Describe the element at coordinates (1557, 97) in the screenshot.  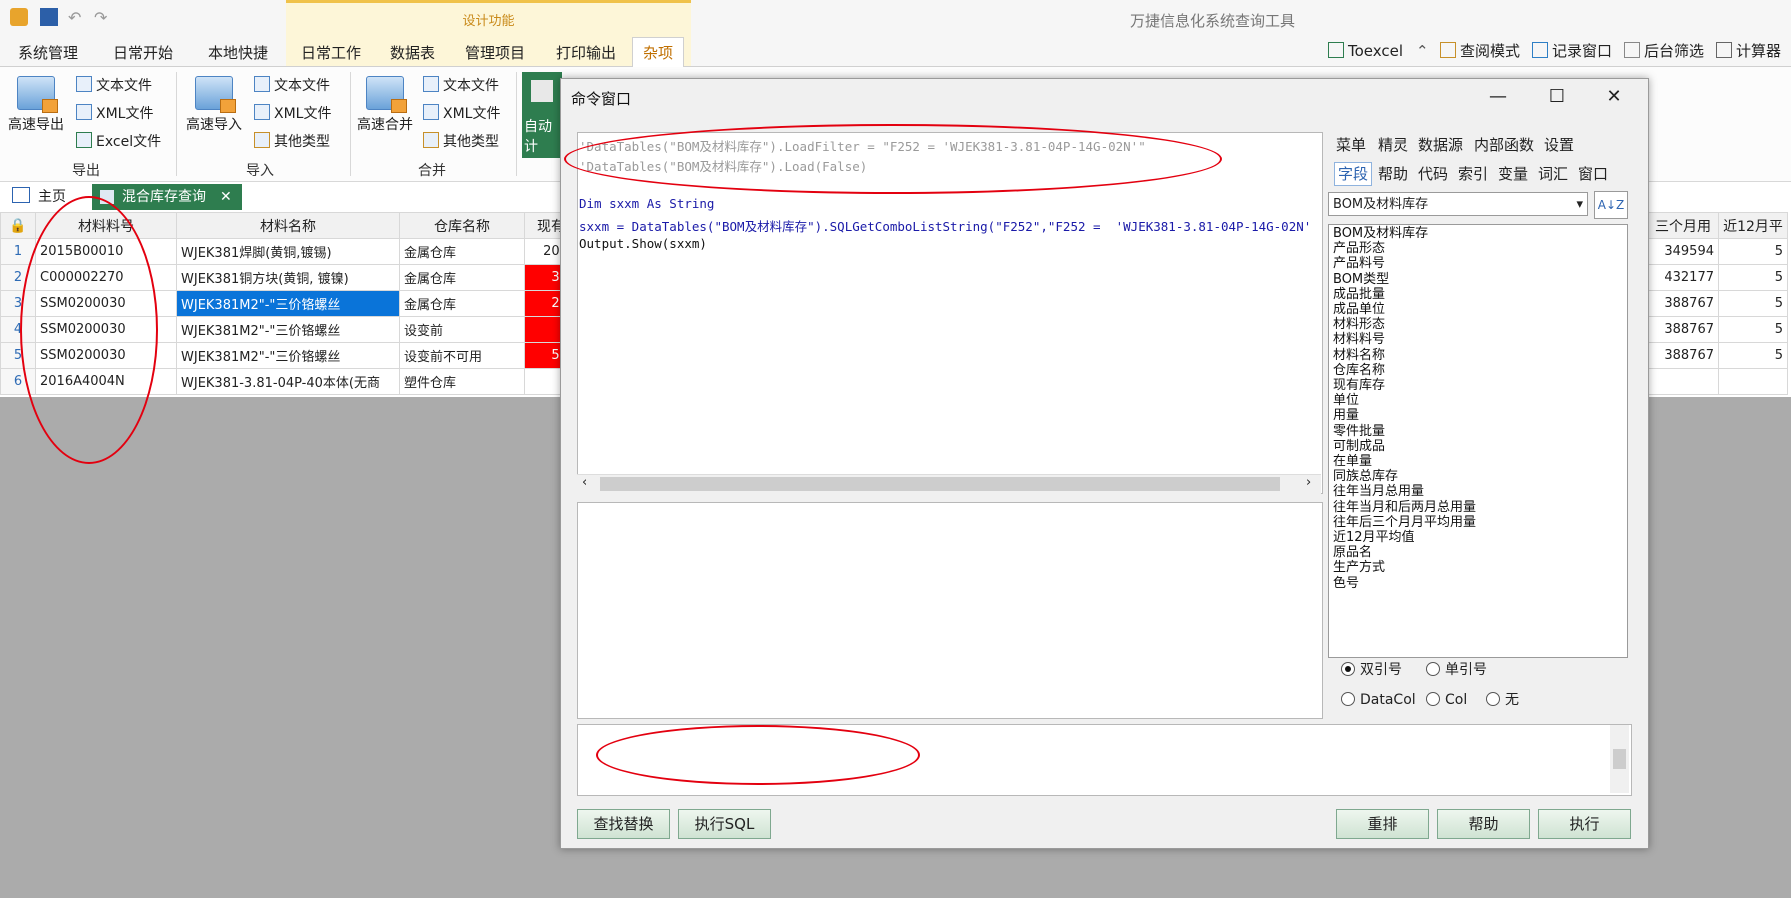
I see `maximize-icon: ☐` at that location.